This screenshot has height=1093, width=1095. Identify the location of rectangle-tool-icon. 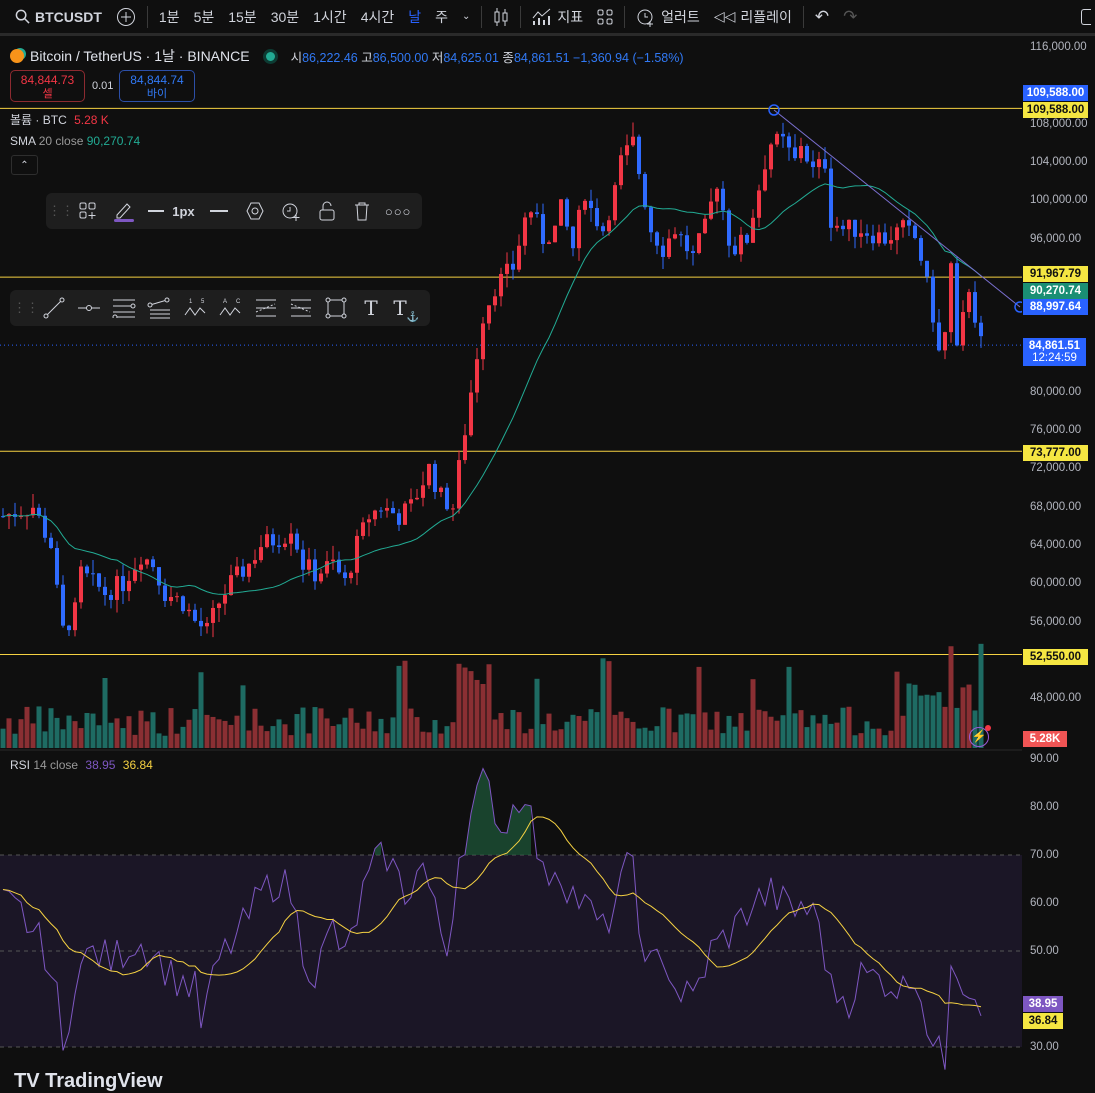
(335, 308).